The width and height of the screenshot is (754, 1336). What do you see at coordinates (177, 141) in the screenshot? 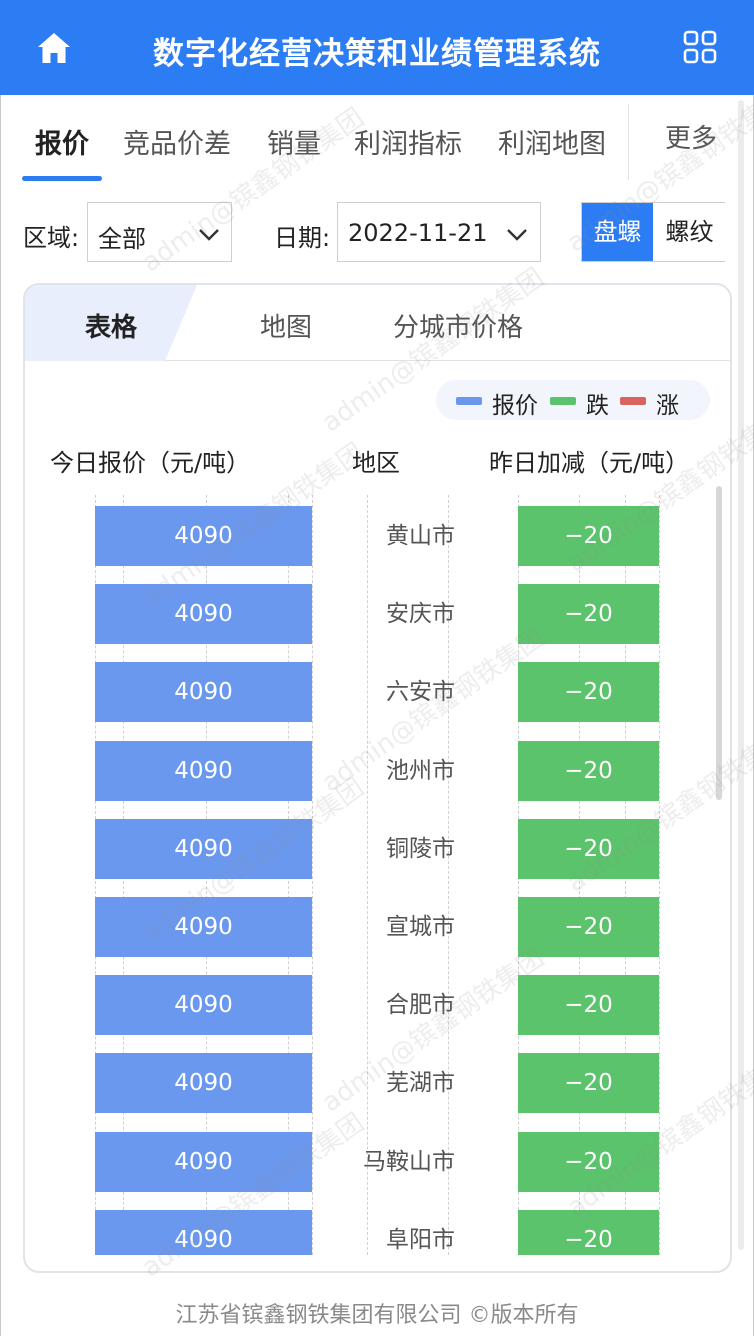
I see `tab-competitor-spread: 竞品价差` at bounding box center [177, 141].